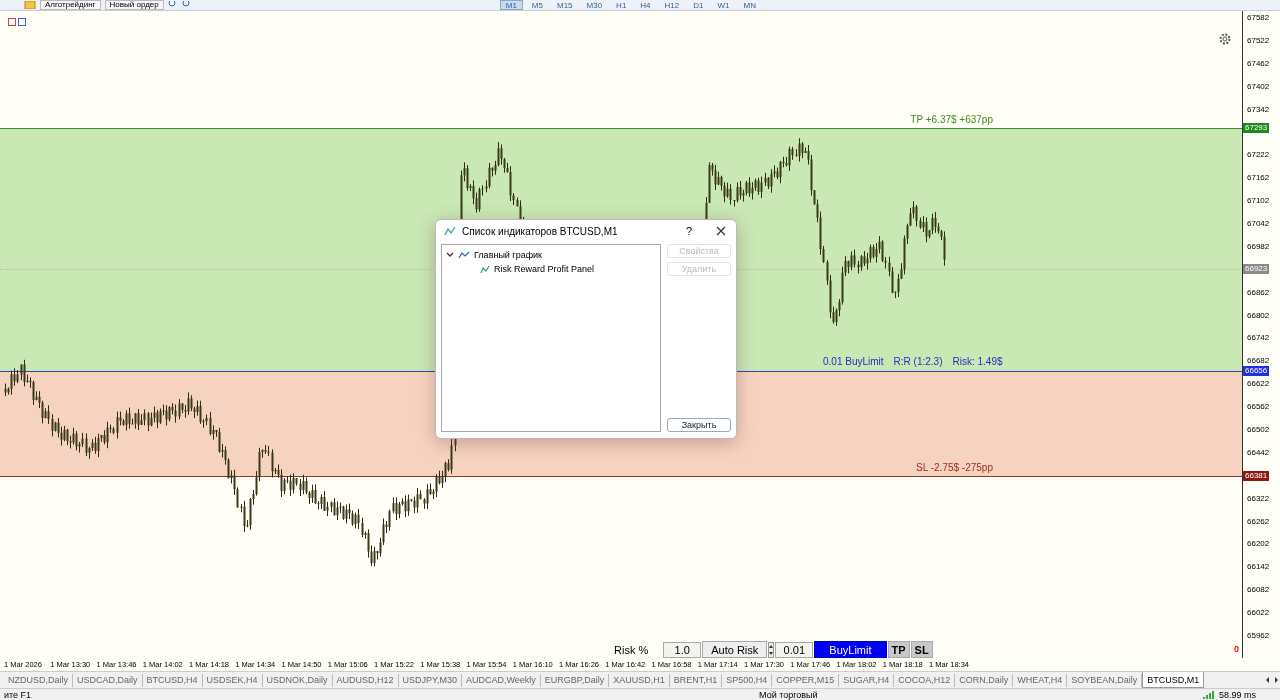 The height and width of the screenshot is (700, 1280). What do you see at coordinates (621, 5) in the screenshot?
I see `timeframe-button: H1` at bounding box center [621, 5].